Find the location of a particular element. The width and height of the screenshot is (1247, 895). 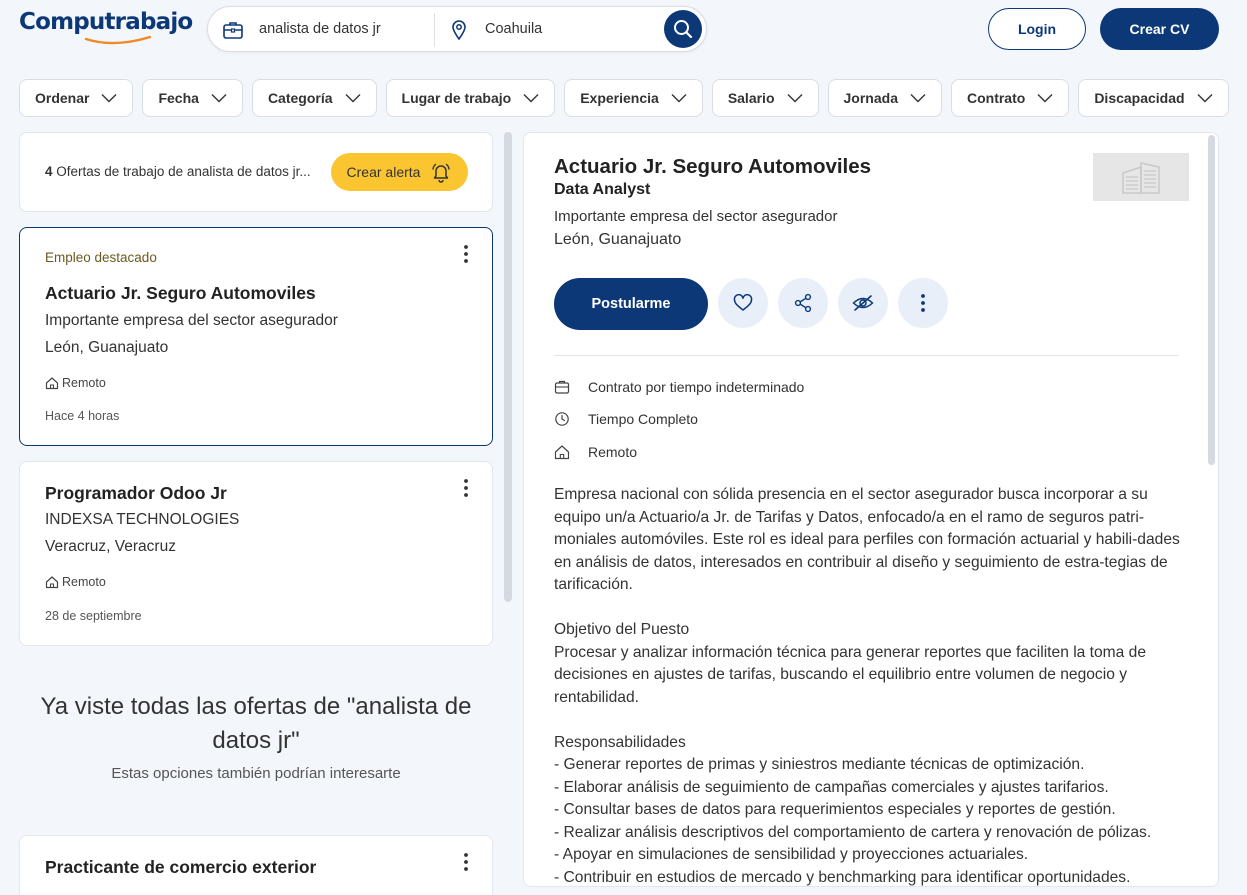

company-logo is located at coordinates (1141, 177).